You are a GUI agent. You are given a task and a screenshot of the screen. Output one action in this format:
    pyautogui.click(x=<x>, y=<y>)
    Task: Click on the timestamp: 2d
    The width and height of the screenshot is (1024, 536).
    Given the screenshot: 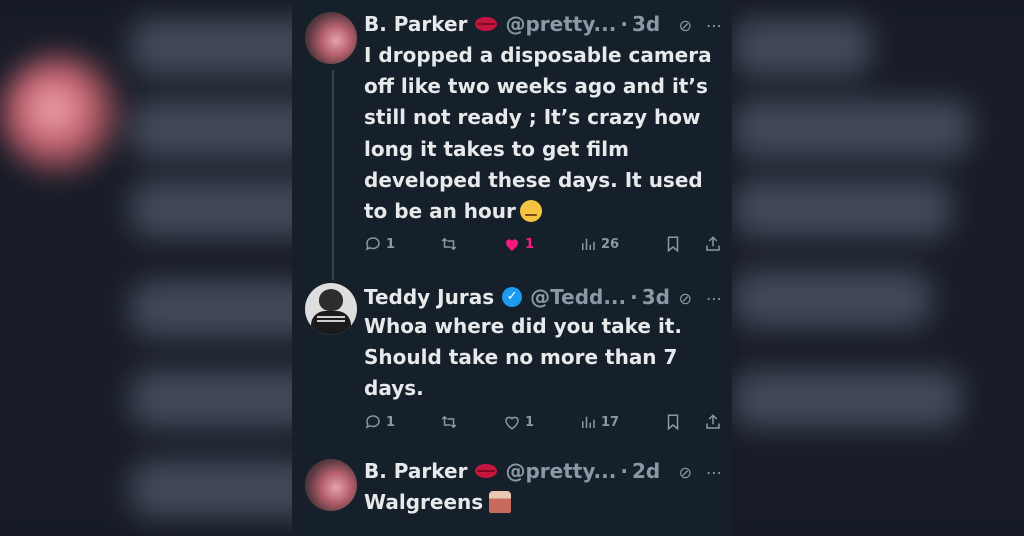 What is the action you would take?
    pyautogui.click(x=646, y=471)
    